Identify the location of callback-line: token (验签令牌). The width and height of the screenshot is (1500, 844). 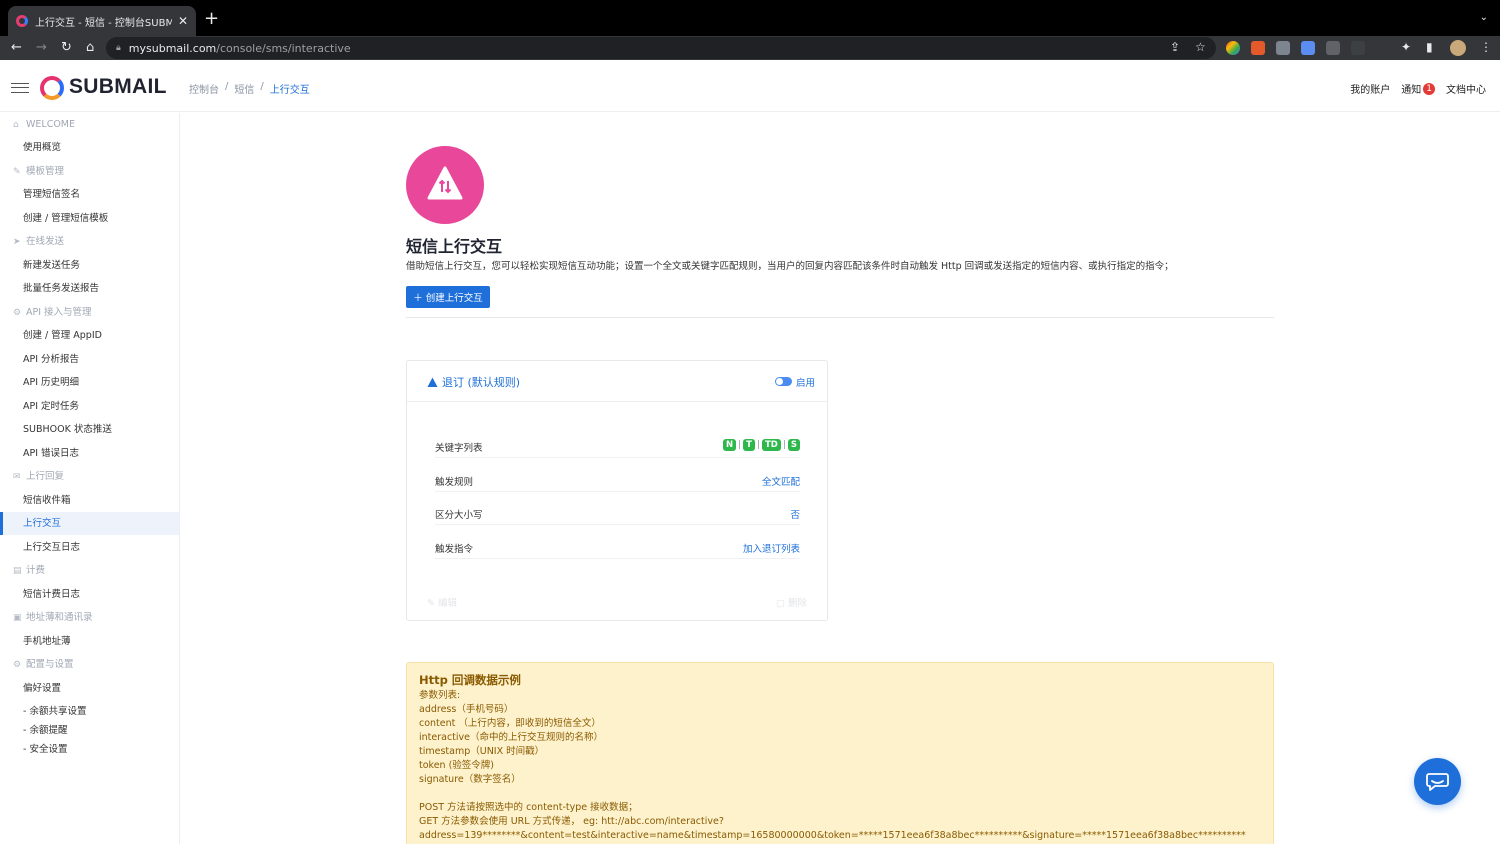
(456, 765).